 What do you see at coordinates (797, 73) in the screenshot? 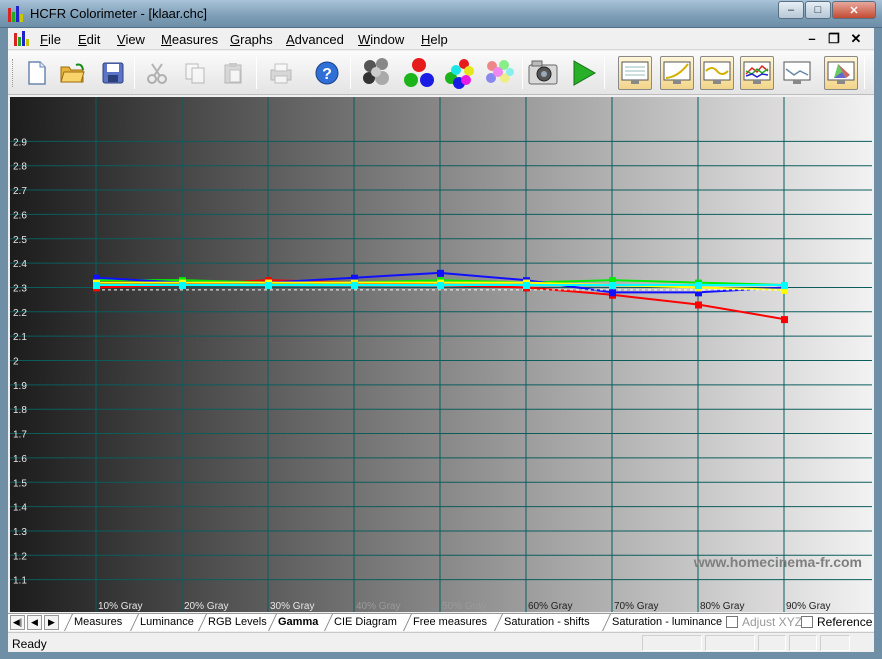
I see `color-temp-graph-icon` at bounding box center [797, 73].